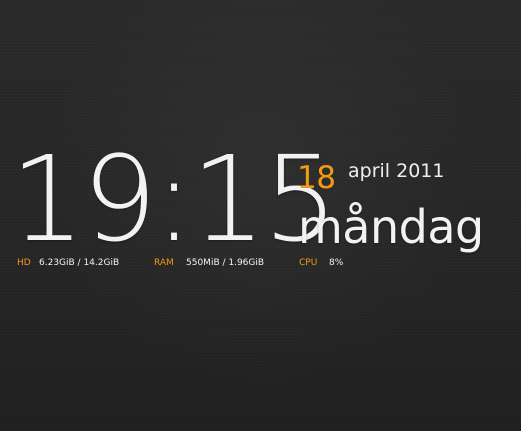 Image resolution: width=521 pixels, height=431 pixels. What do you see at coordinates (391, 227) in the screenshot?
I see `date-weekday: måndag` at bounding box center [391, 227].